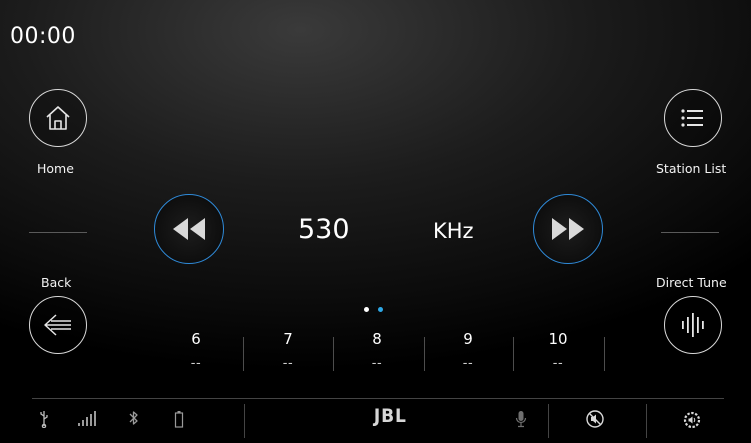  What do you see at coordinates (196, 339) in the screenshot?
I see `preset-number: 6` at bounding box center [196, 339].